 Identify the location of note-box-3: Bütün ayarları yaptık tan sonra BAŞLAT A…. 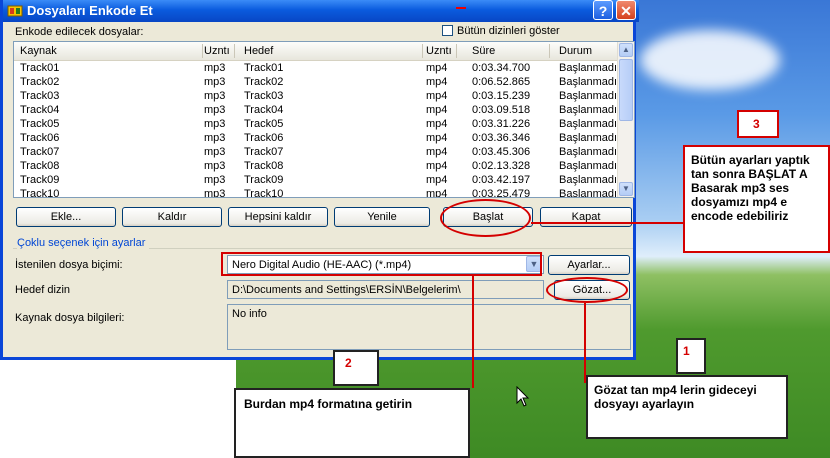
(756, 199).